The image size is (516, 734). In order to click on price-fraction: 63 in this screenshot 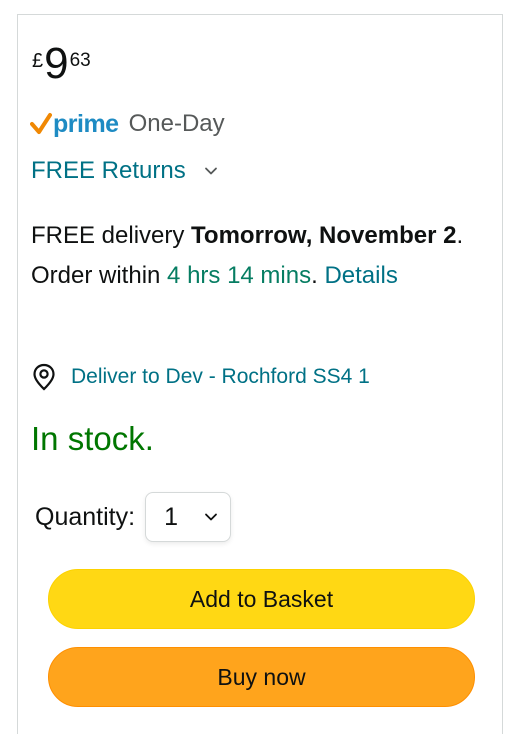, I will do `click(80, 60)`.